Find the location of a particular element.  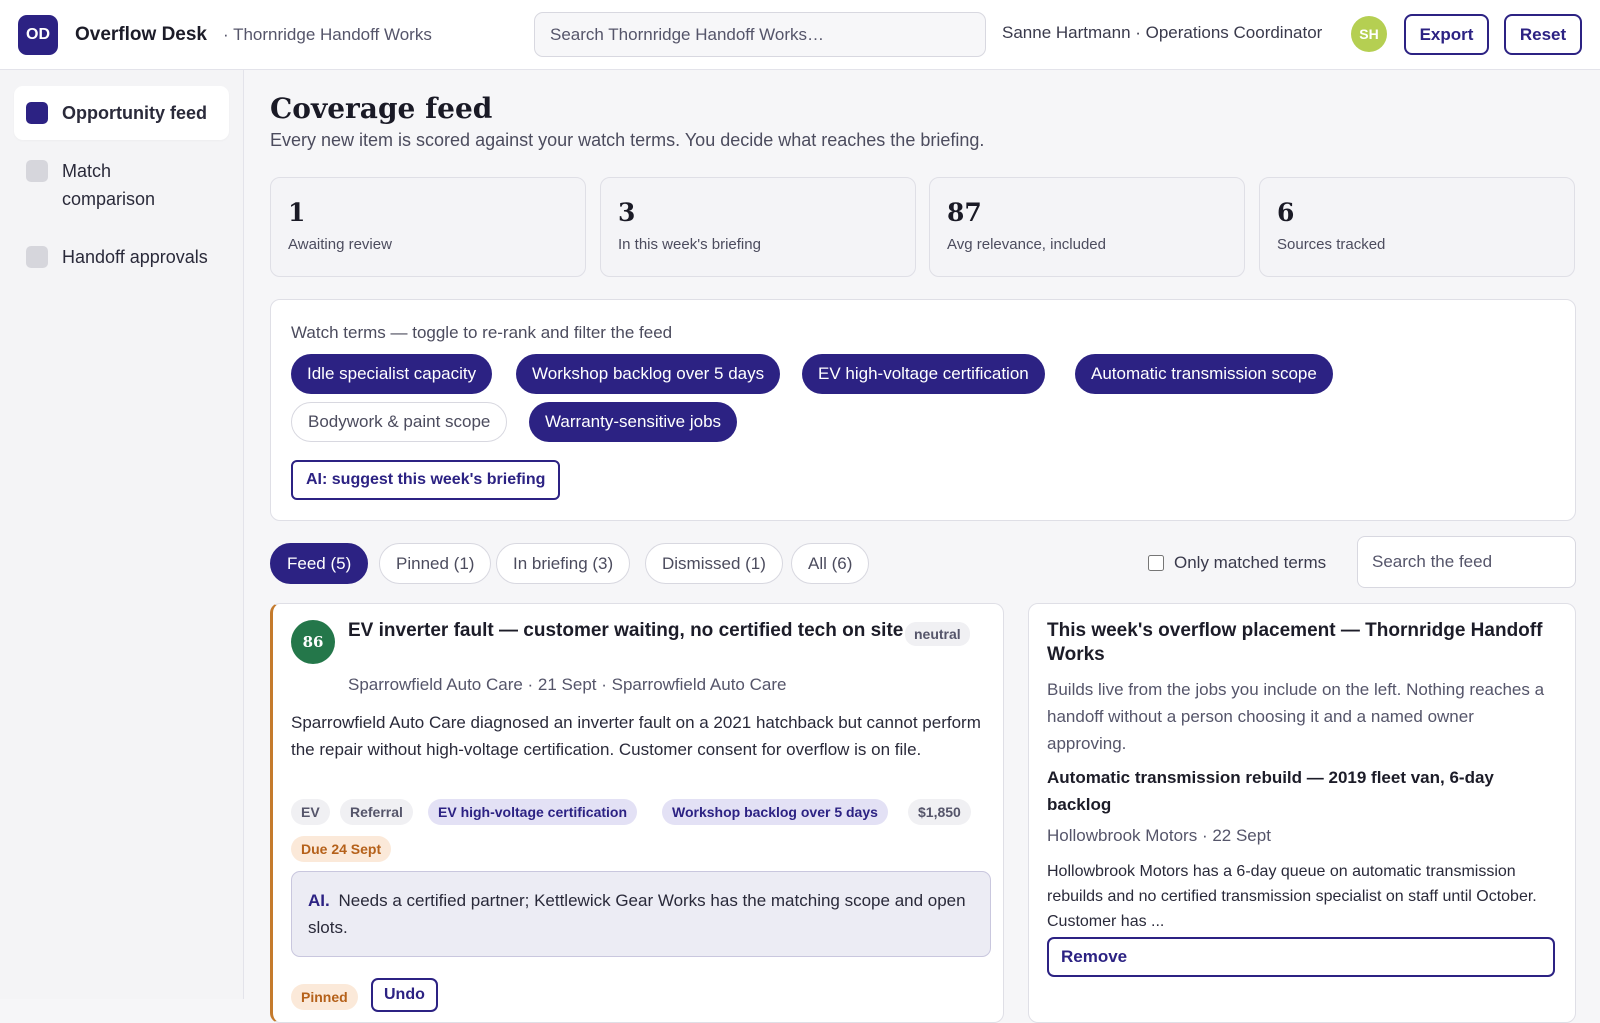

stat-value: 87 is located at coordinates (964, 212).